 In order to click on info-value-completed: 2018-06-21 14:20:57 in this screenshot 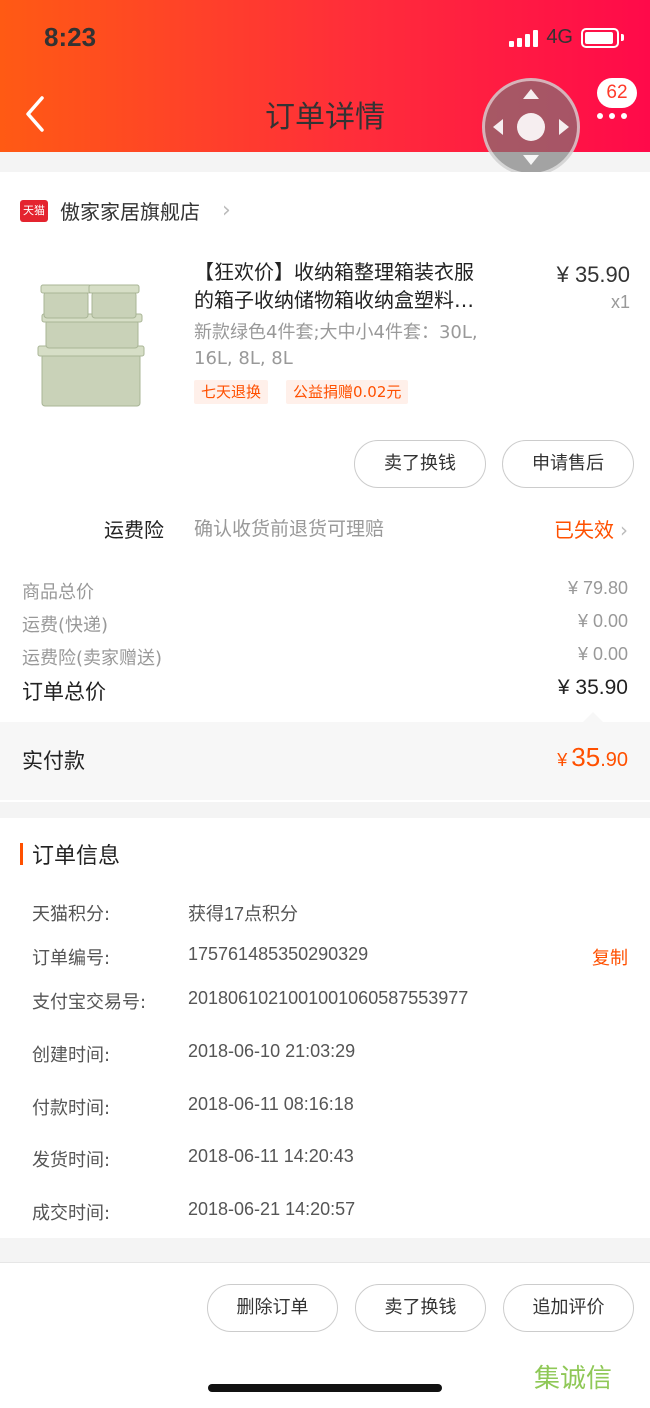, I will do `click(272, 1209)`.